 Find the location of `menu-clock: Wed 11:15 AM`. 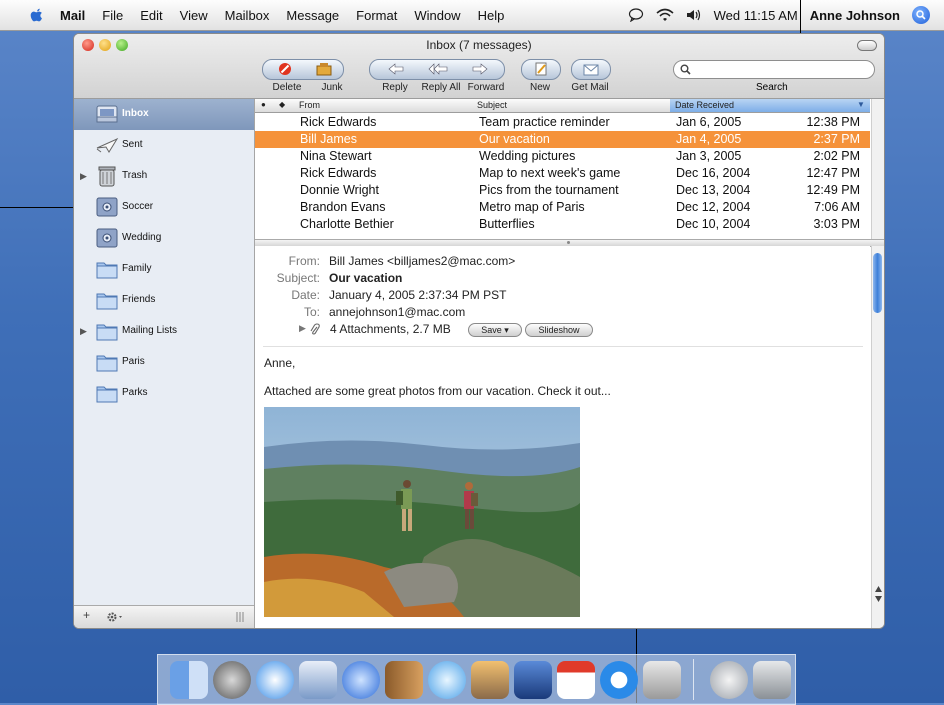

menu-clock: Wed 11:15 AM is located at coordinates (756, 15).